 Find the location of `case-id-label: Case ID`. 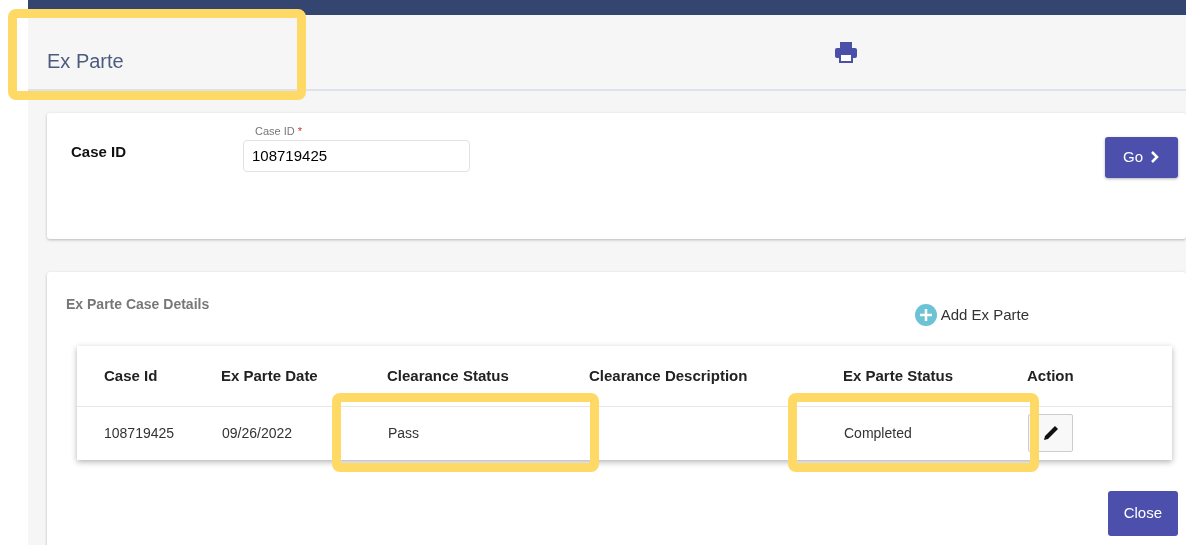

case-id-label: Case ID is located at coordinates (99, 151).